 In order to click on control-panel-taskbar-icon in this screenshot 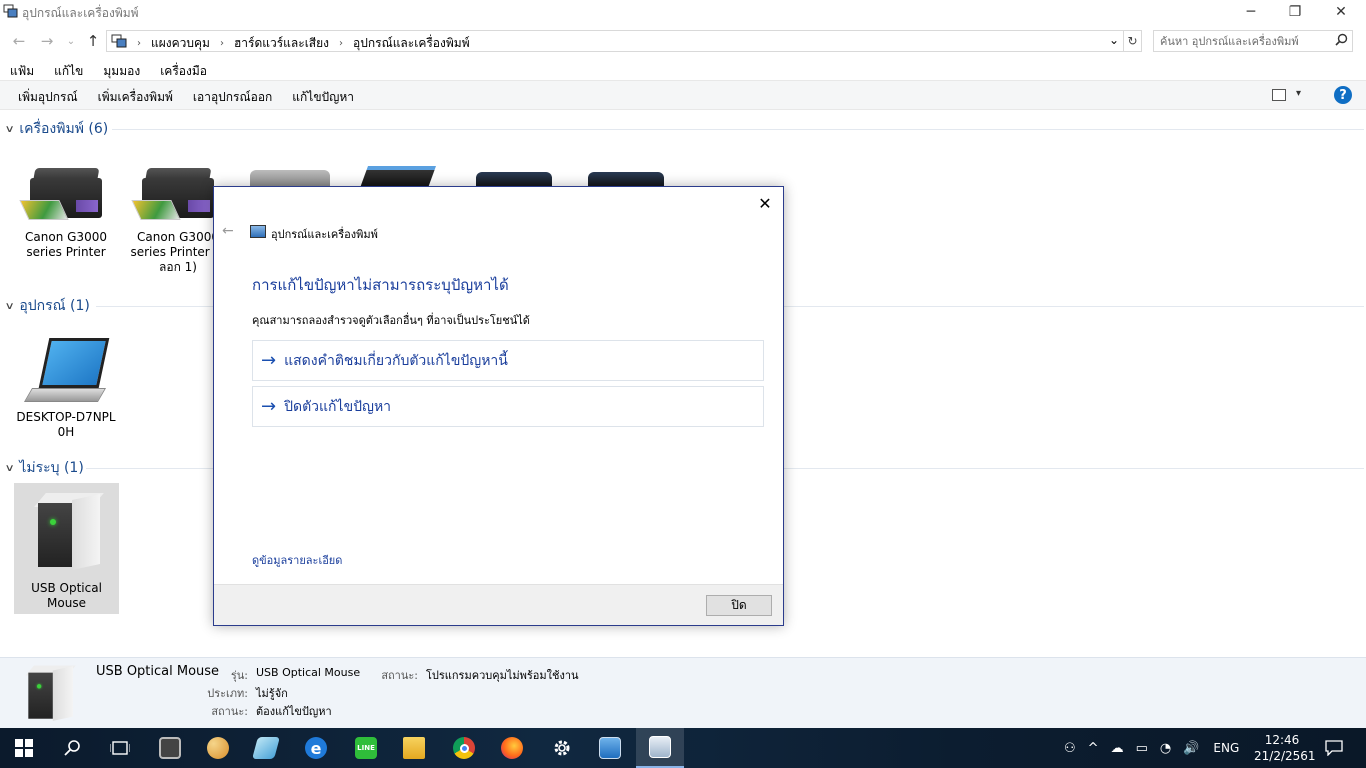, I will do `click(610, 748)`.